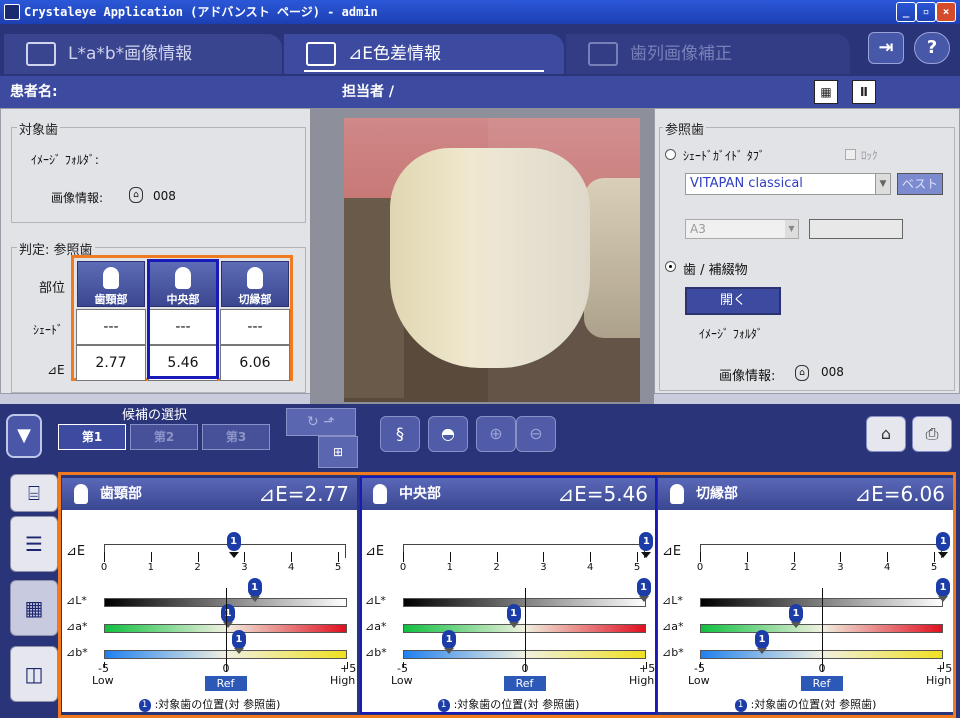 This screenshot has height=718, width=960. Describe the element at coordinates (34, 92) in the screenshot. I see `patient-name-label: 患者名:` at that location.